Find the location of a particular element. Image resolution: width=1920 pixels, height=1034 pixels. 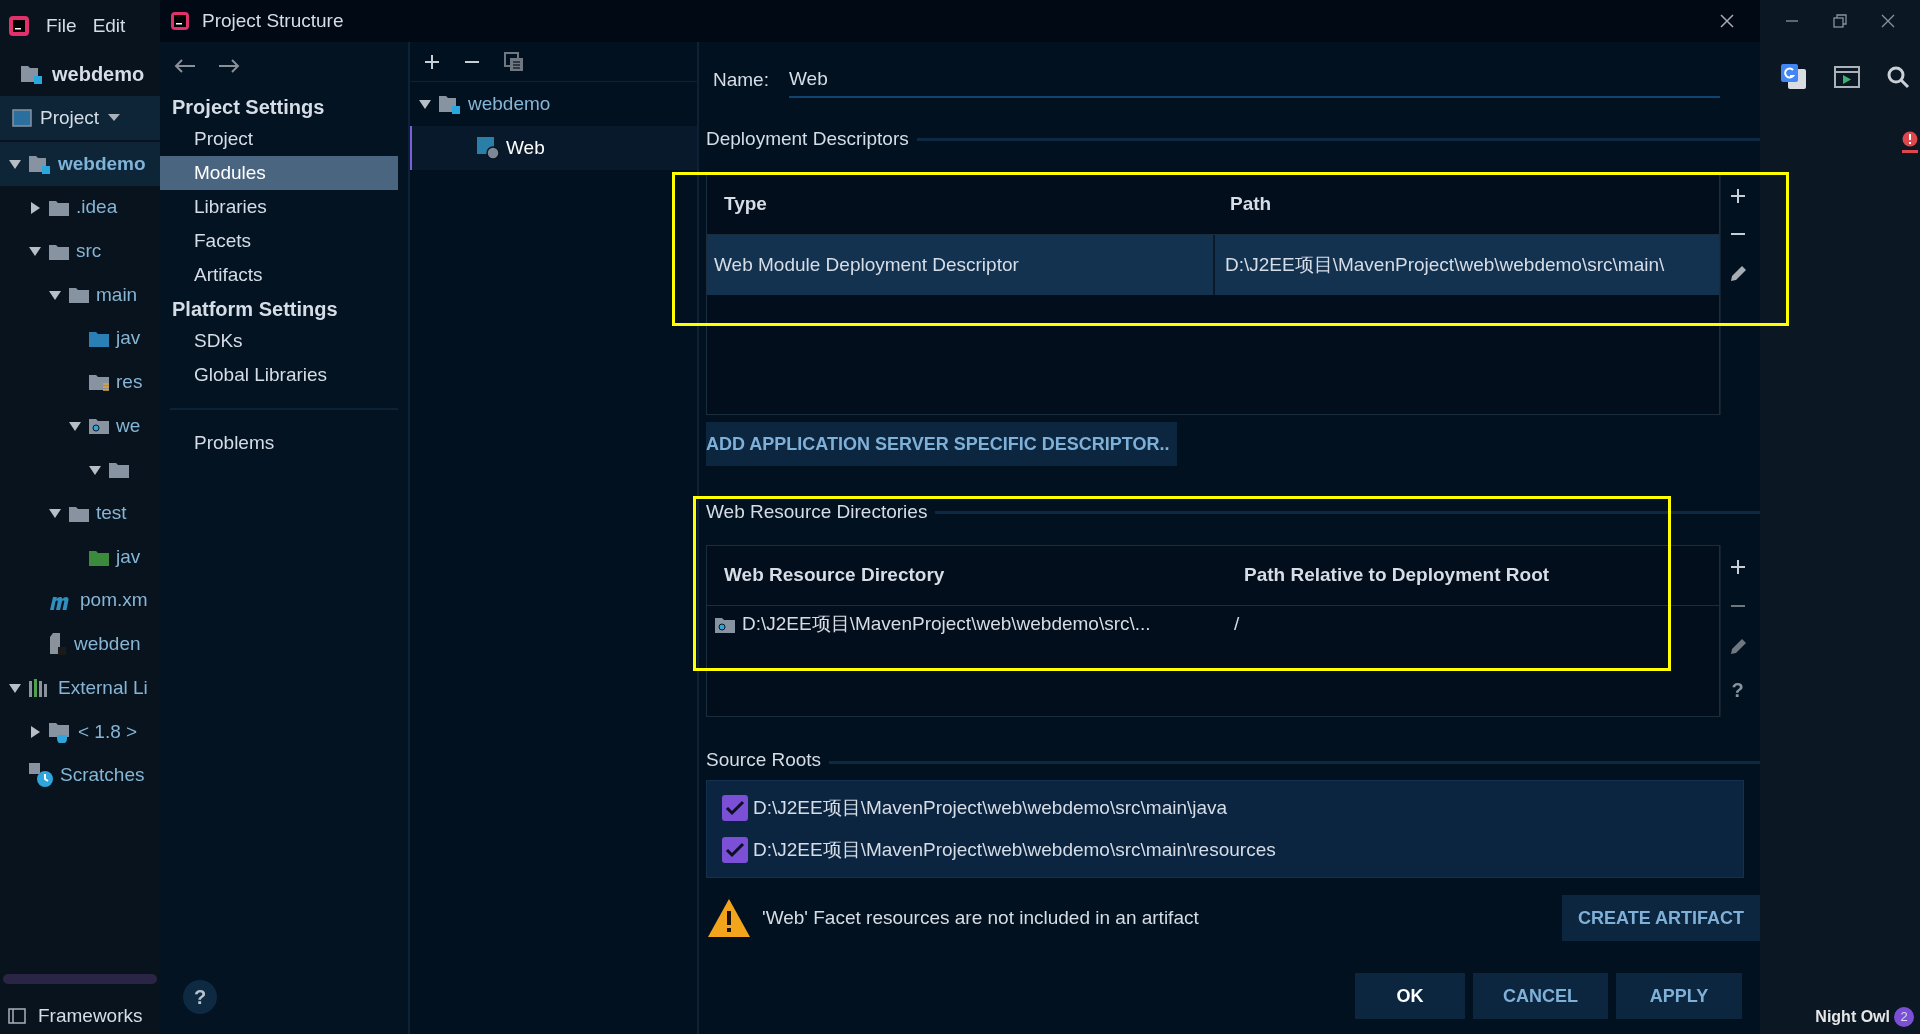

nav-item: Project is located at coordinates (279, 139).